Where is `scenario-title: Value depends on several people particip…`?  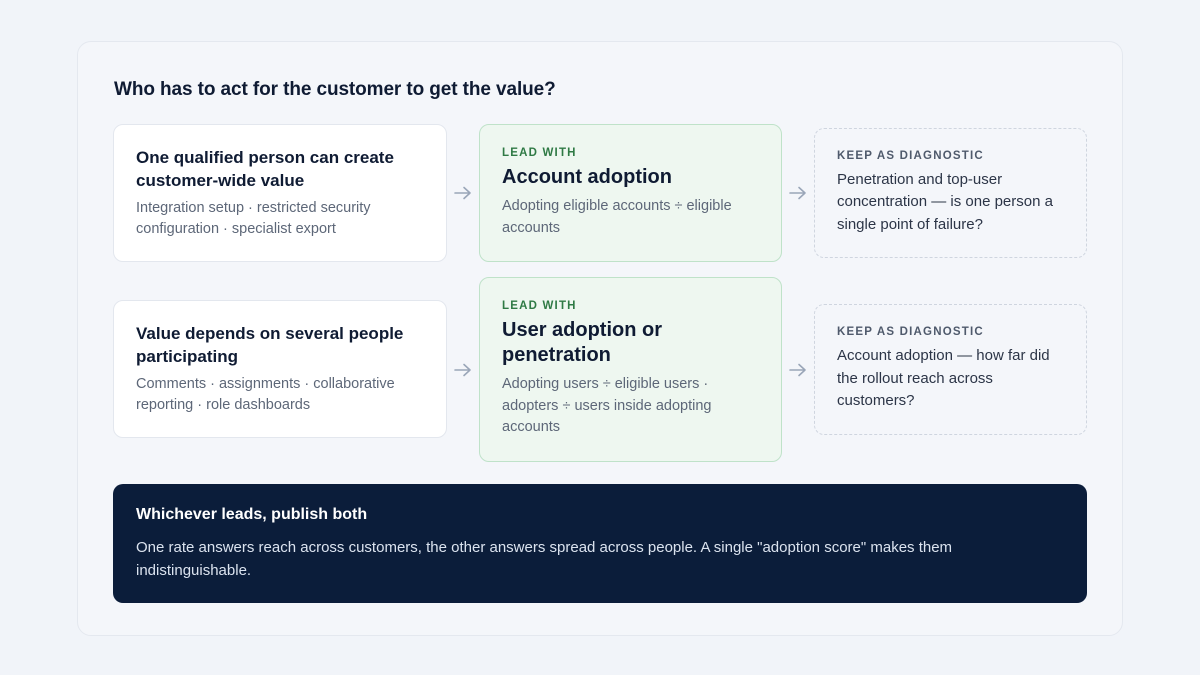 scenario-title: Value depends on several people particip… is located at coordinates (270, 344).